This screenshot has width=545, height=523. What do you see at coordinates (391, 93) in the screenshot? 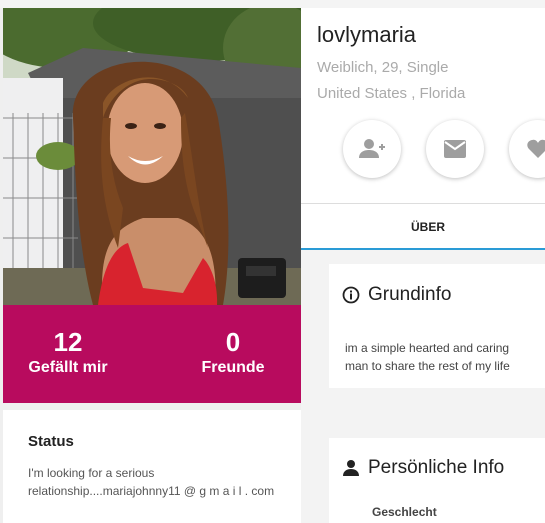
I see `profile-location: United States , Florida` at bounding box center [391, 93].